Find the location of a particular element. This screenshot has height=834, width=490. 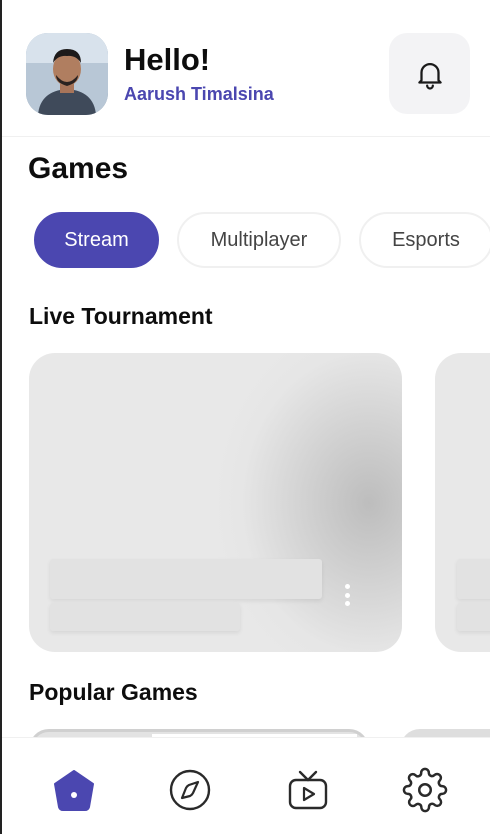

avatar-photo is located at coordinates (67, 74).